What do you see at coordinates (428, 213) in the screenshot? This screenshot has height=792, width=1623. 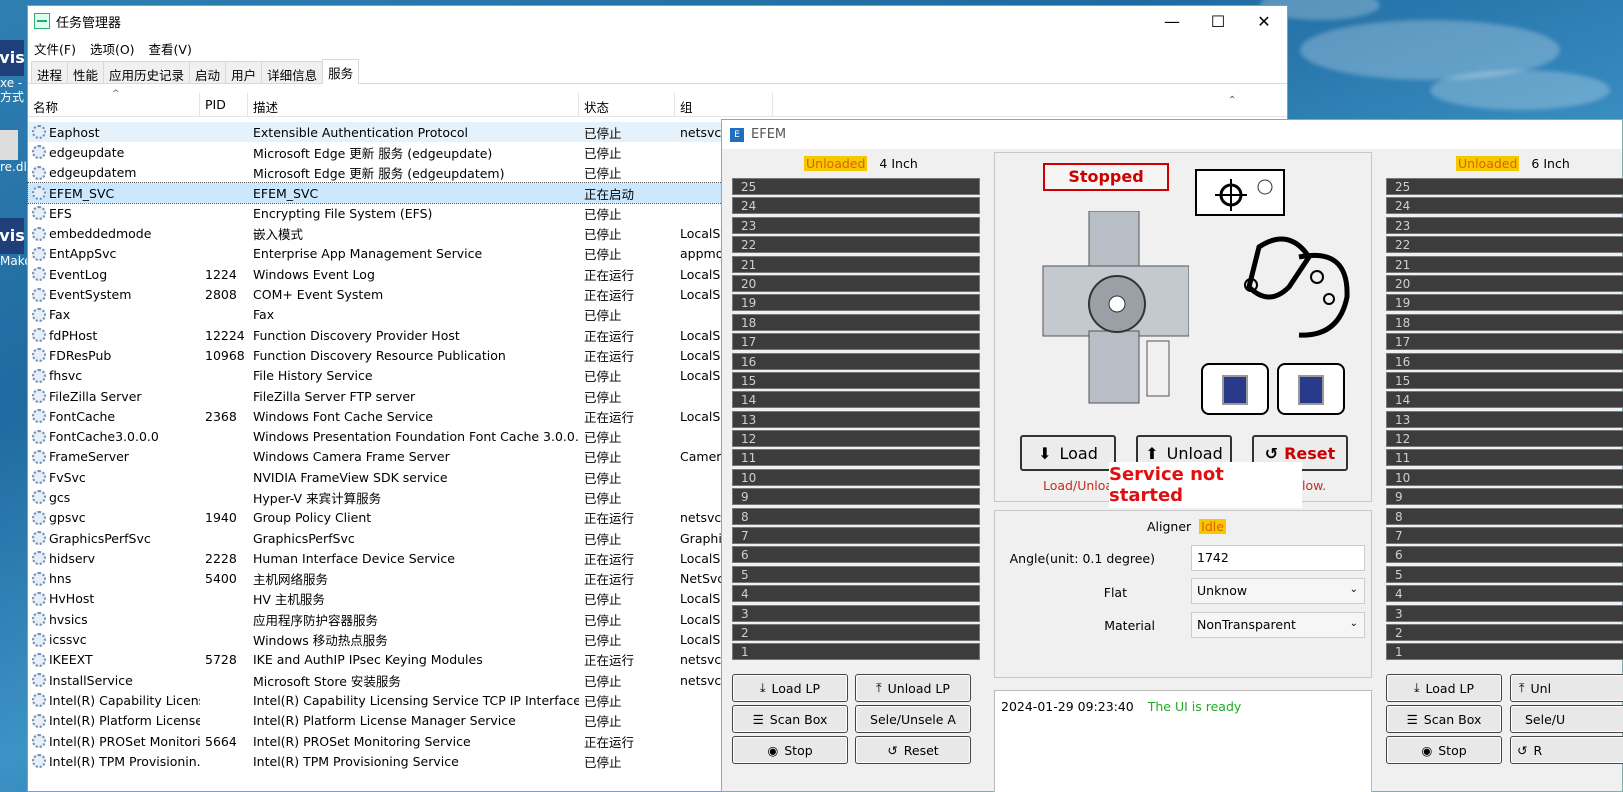 I see `table-row: EFS Encrypting File System (EFS) 已停止` at bounding box center [428, 213].